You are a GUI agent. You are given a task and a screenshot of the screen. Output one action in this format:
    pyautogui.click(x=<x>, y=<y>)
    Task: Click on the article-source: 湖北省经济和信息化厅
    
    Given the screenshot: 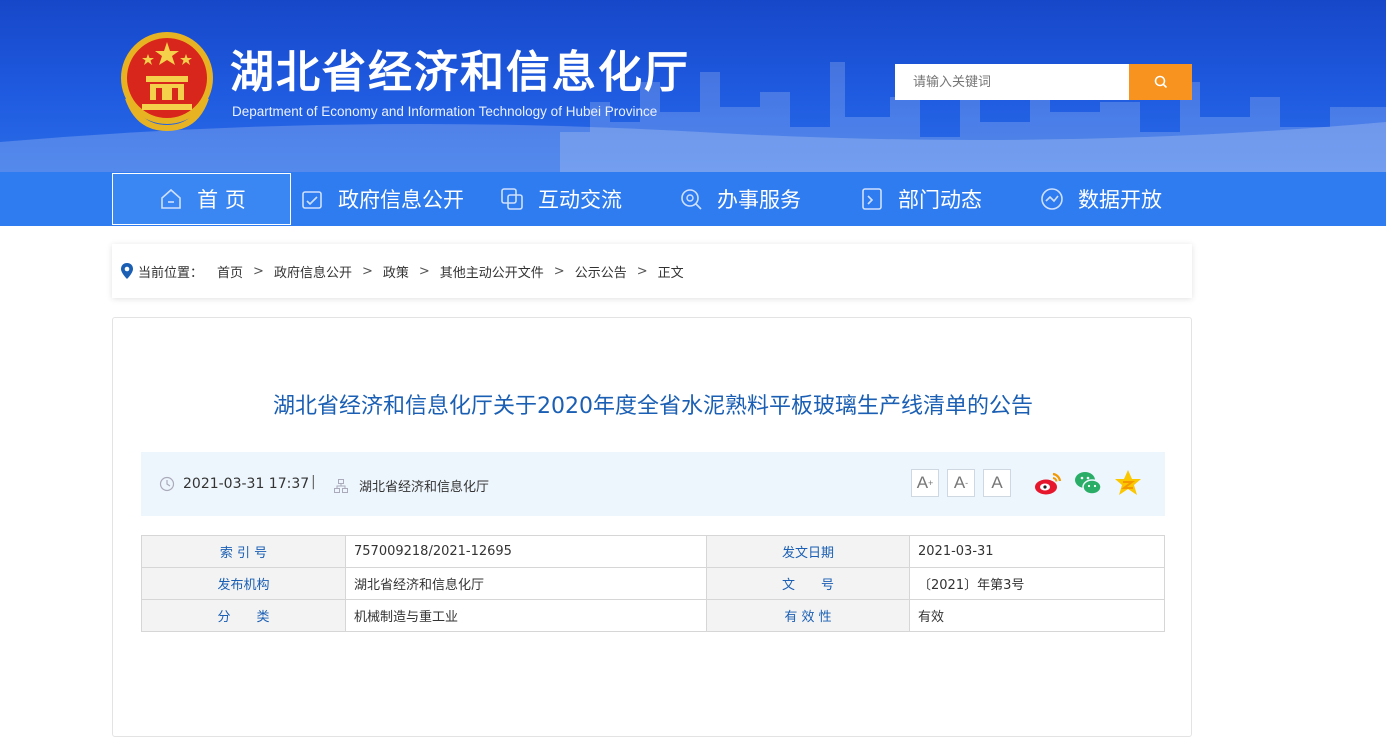 What is the action you would take?
    pyautogui.click(x=411, y=485)
    